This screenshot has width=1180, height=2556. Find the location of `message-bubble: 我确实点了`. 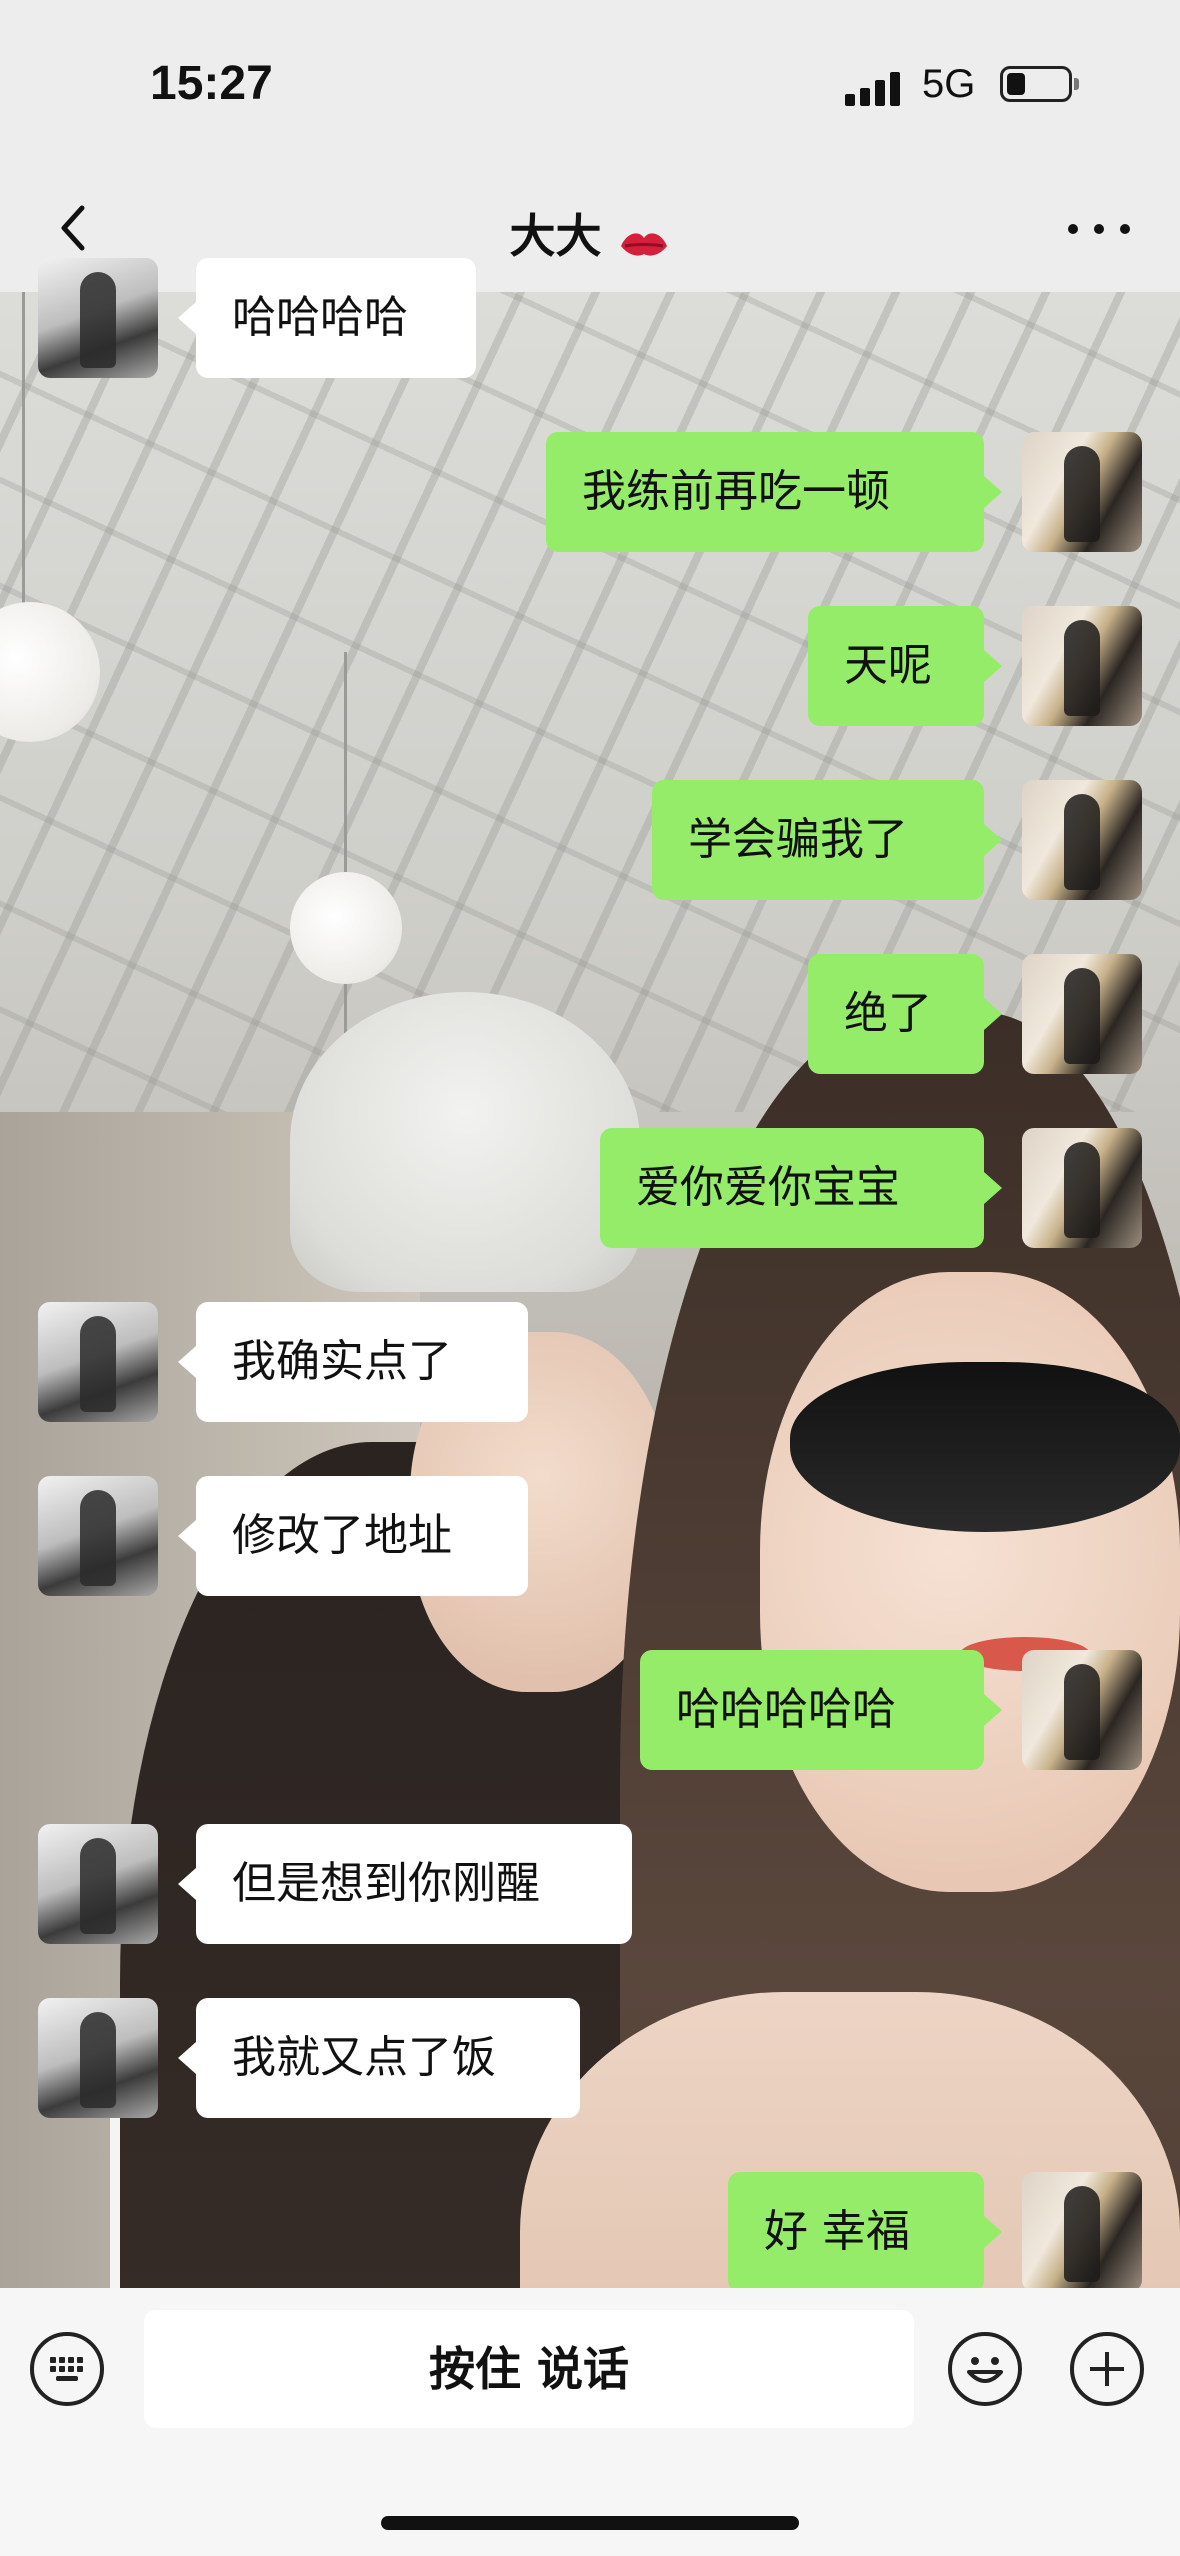

message-bubble: 我确实点了 is located at coordinates (353, 1362).